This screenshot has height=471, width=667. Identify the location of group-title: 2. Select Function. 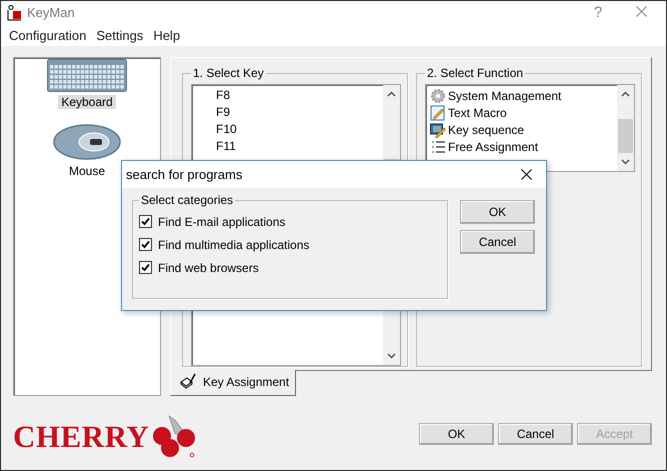
(475, 73).